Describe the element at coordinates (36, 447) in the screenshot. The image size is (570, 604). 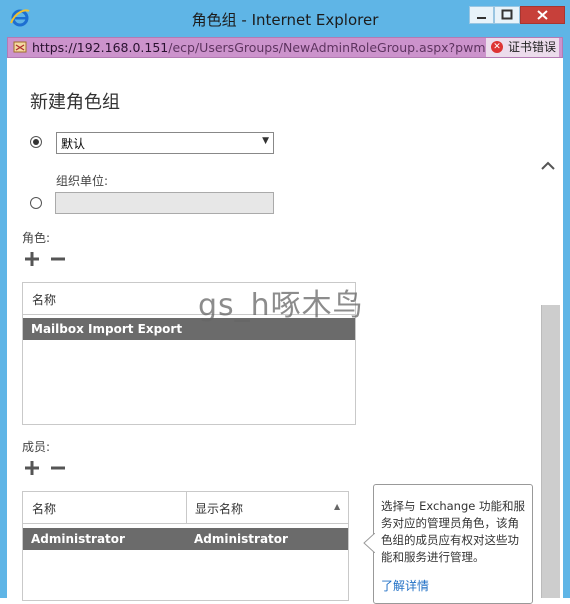
I see `members-label: 成员:` at that location.